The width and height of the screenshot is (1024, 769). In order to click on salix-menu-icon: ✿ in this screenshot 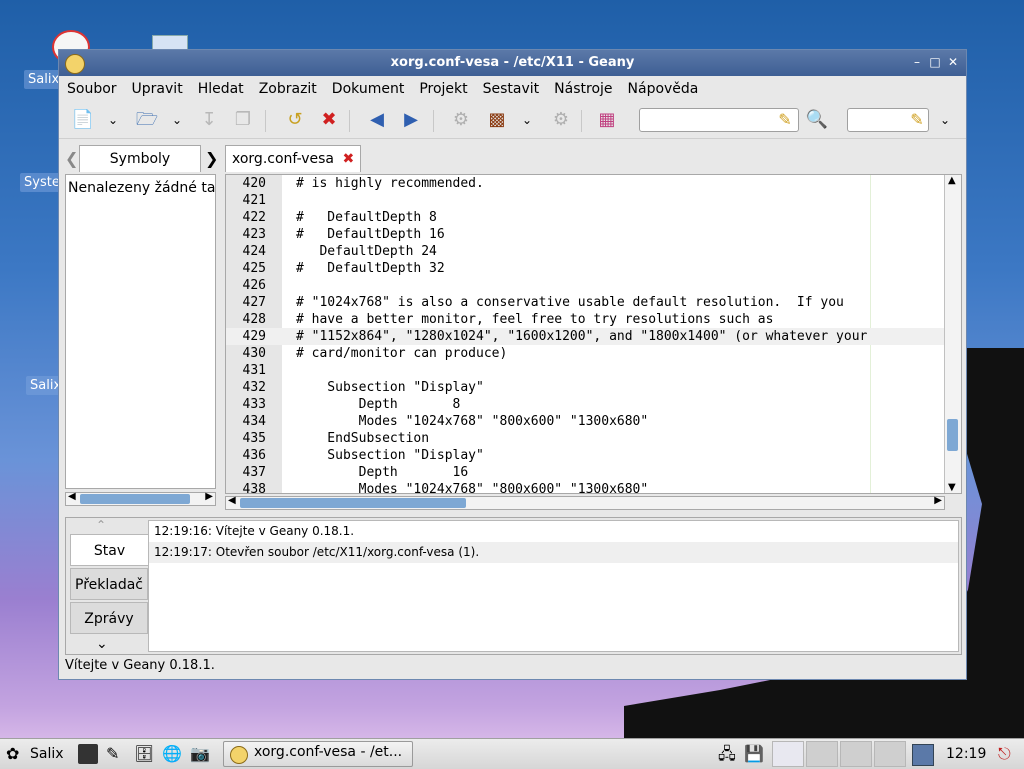, I will do `click(16, 754)`.